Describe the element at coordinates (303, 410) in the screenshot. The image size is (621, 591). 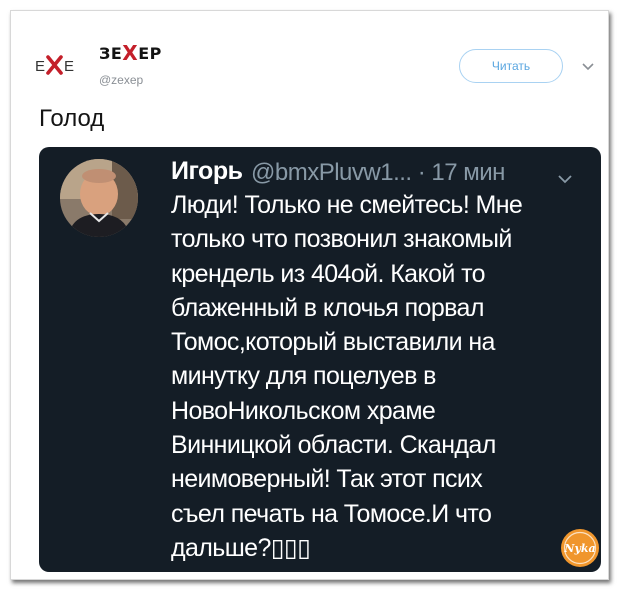
I see `embedded-line: НовоНикольском храме` at that location.